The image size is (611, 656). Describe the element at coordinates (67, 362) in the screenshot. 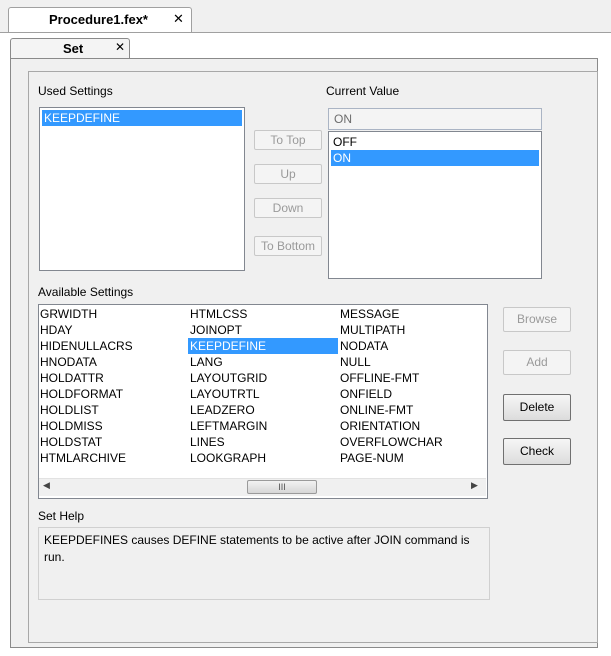

I see `setting-item: HNODATA` at that location.